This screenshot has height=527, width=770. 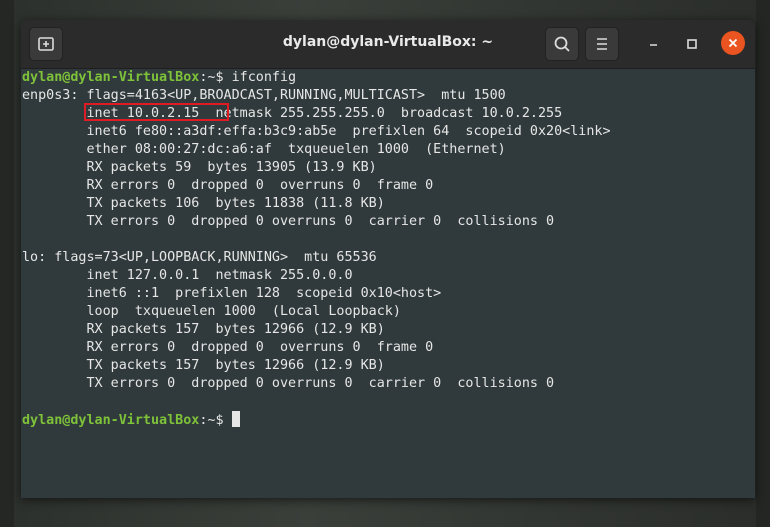 I want to click on prompt-line: dylan@dylan-VirtualBox:~$ ifconfig, so click(x=388, y=78).